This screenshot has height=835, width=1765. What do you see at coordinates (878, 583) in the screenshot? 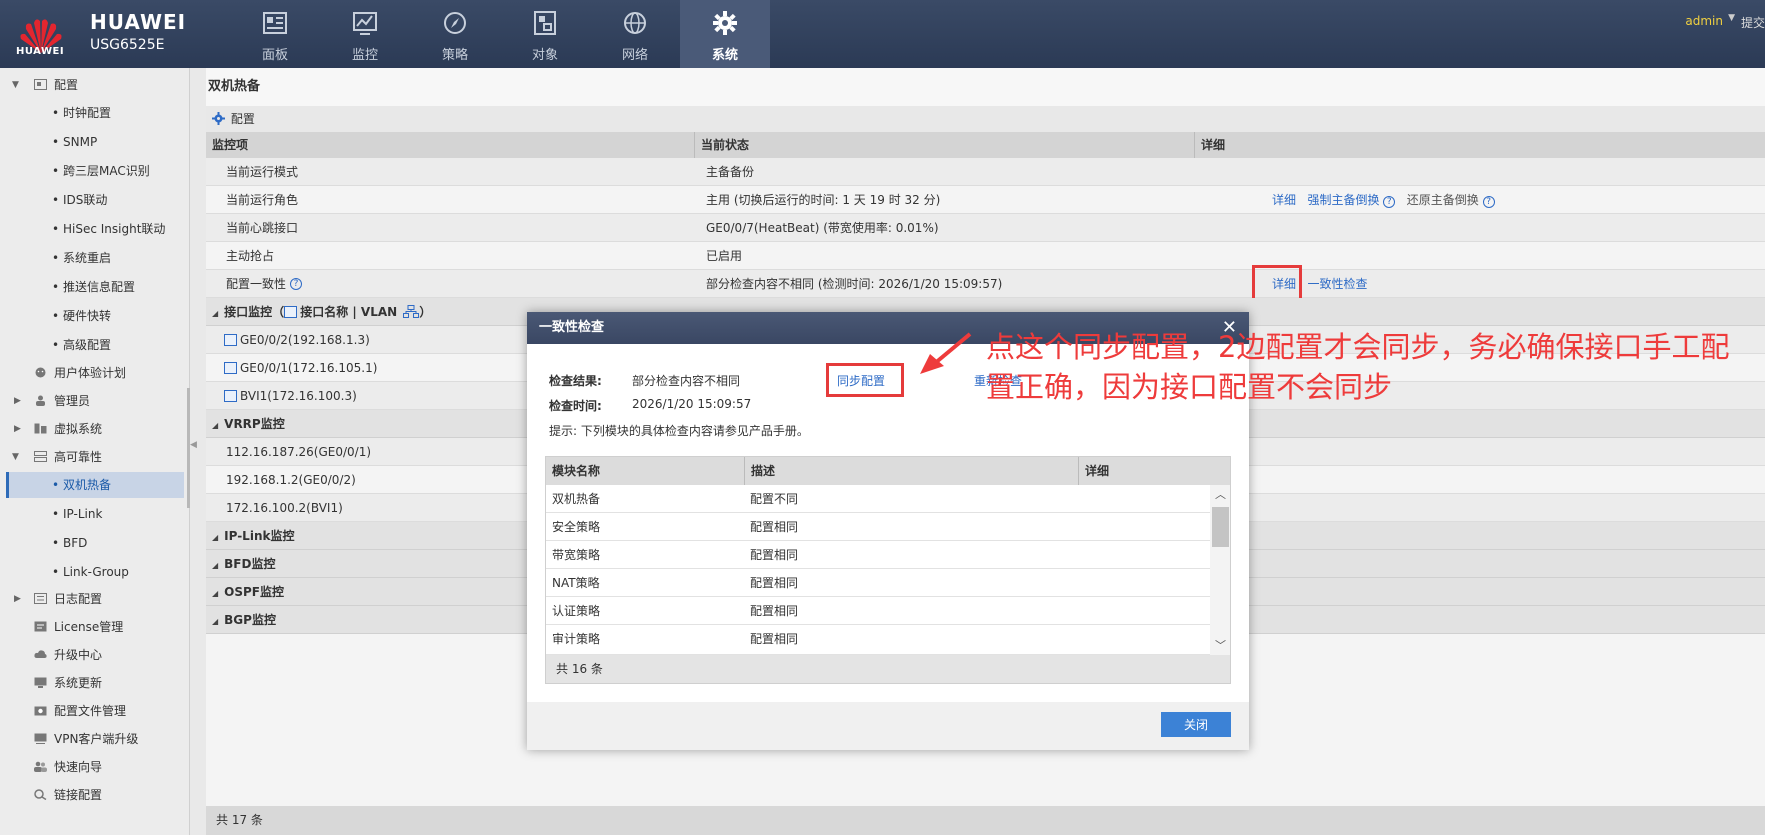
I see `table-row: NAT策略 配置相同` at bounding box center [878, 583].